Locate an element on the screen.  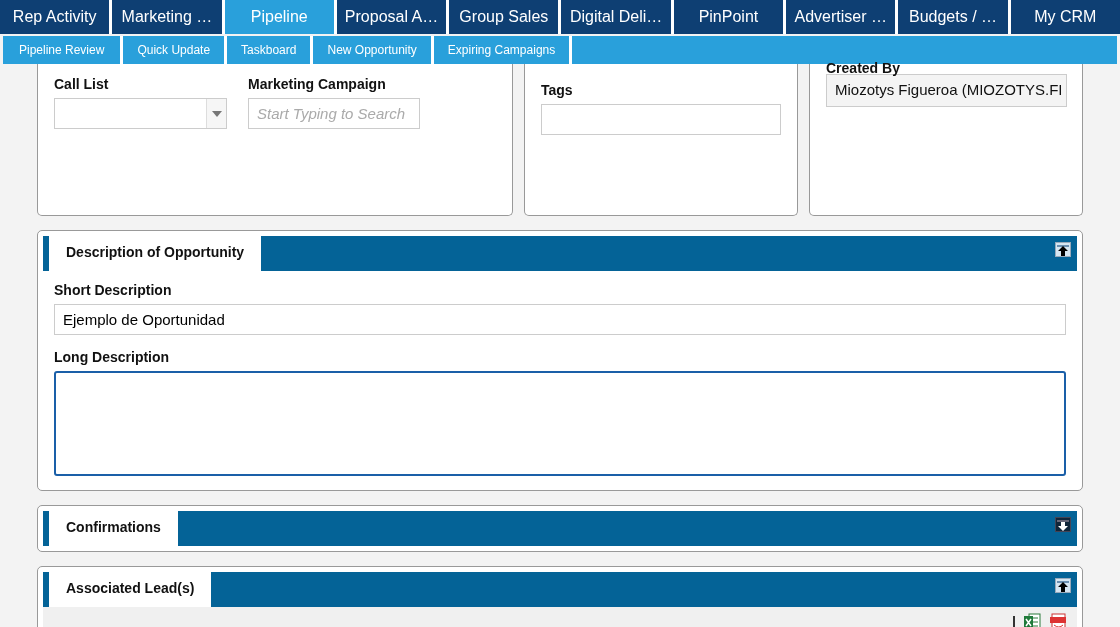
separator-icon is located at coordinates (1014, 621).